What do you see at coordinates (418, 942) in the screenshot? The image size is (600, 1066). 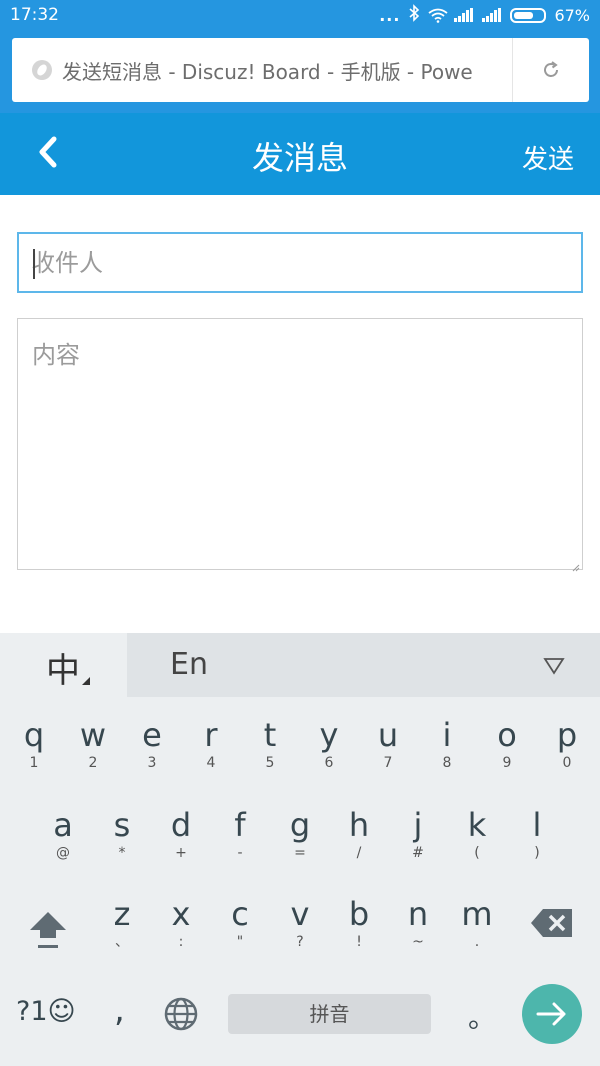 I see `key-secondary: ~` at bounding box center [418, 942].